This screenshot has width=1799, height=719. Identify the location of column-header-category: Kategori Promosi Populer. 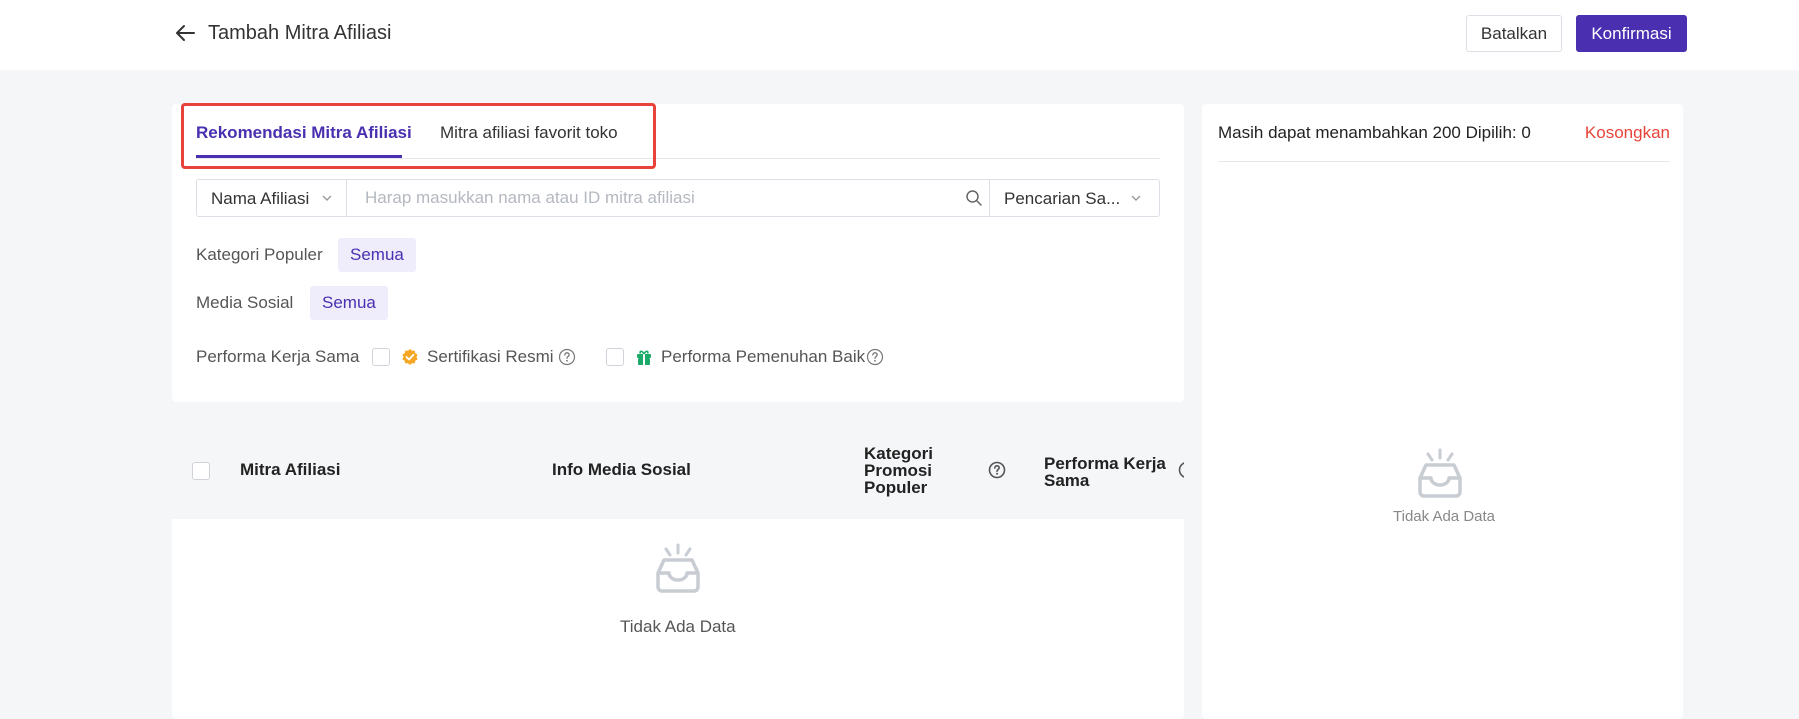
(914, 470).